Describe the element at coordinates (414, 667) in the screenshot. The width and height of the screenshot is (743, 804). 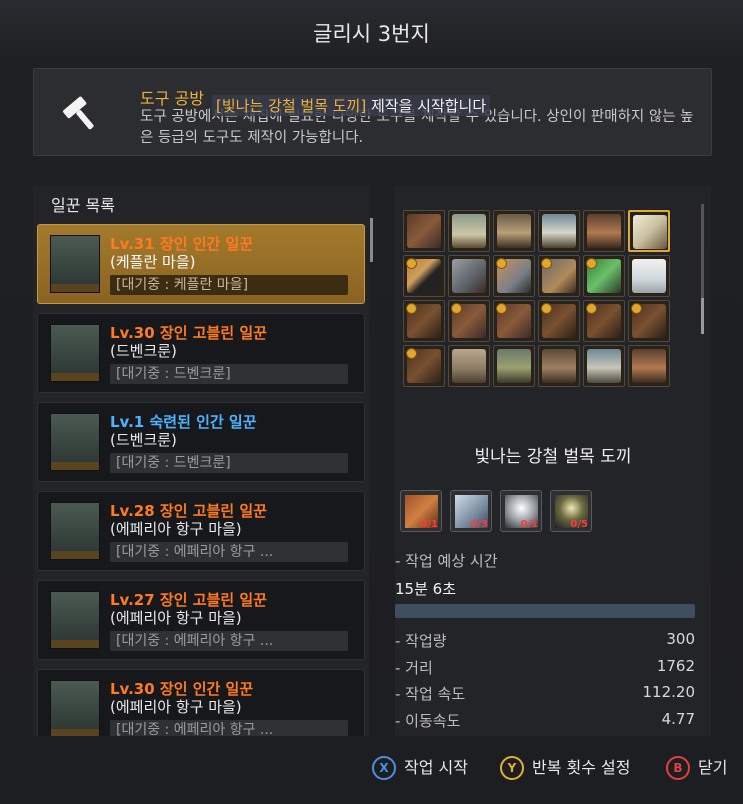
I see `stat-label: - 거리` at that location.